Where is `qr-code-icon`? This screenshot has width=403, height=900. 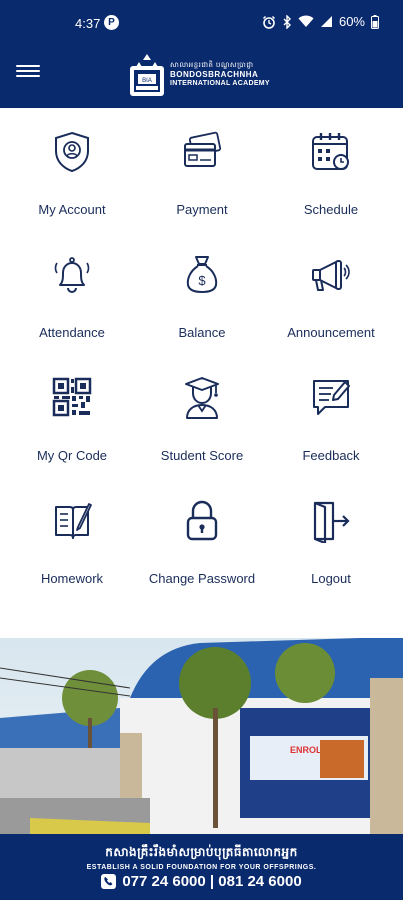
qr-code-icon is located at coordinates (72, 397).